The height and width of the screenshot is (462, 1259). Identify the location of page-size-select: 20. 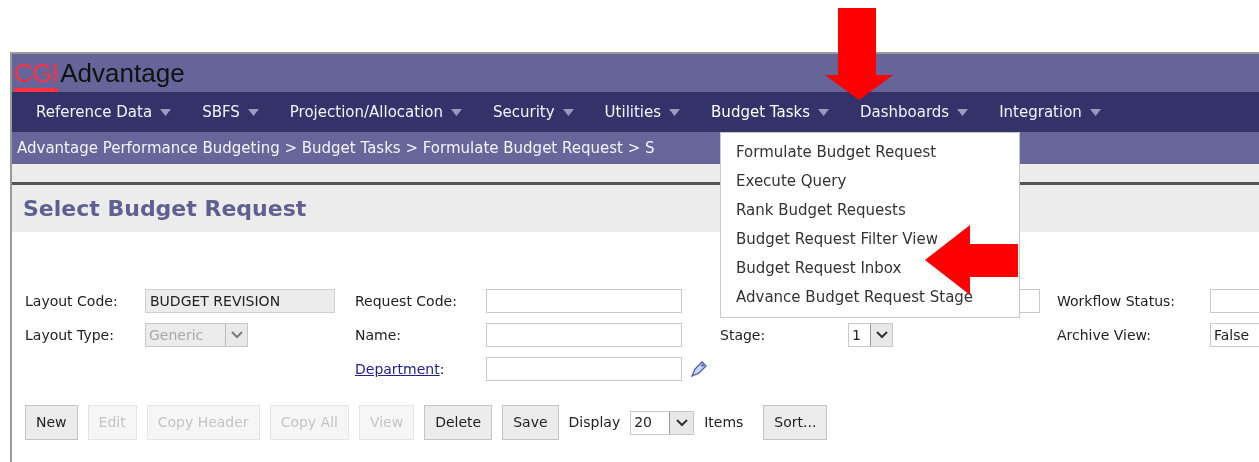
(662, 422).